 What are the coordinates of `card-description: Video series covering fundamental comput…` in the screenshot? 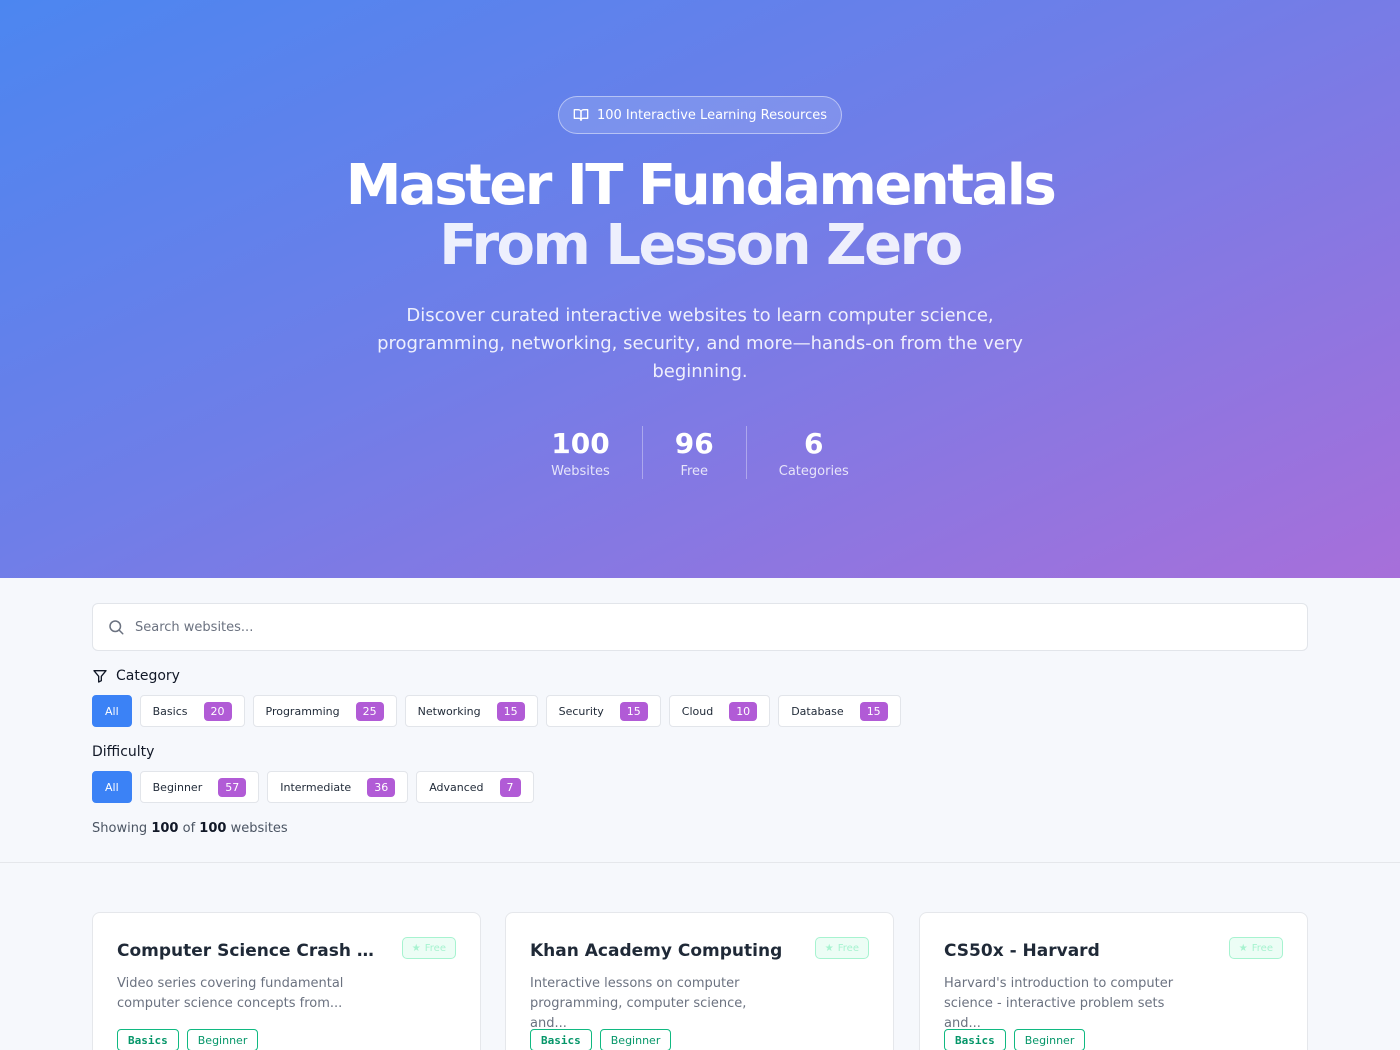 It's located at (230, 993).